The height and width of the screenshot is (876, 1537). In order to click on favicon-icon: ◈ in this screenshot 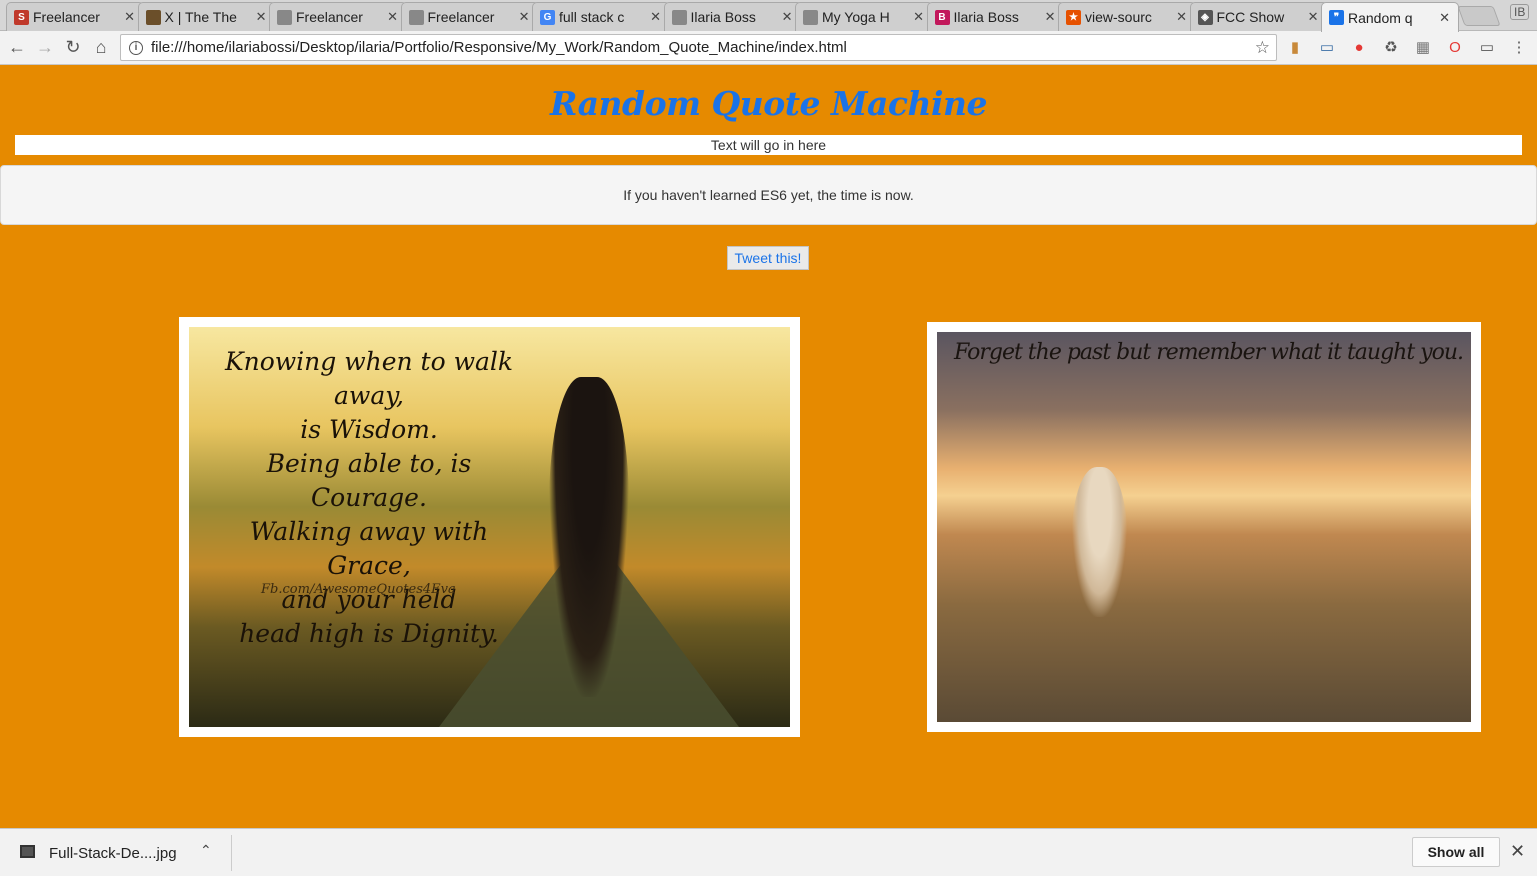, I will do `click(1205, 17)`.